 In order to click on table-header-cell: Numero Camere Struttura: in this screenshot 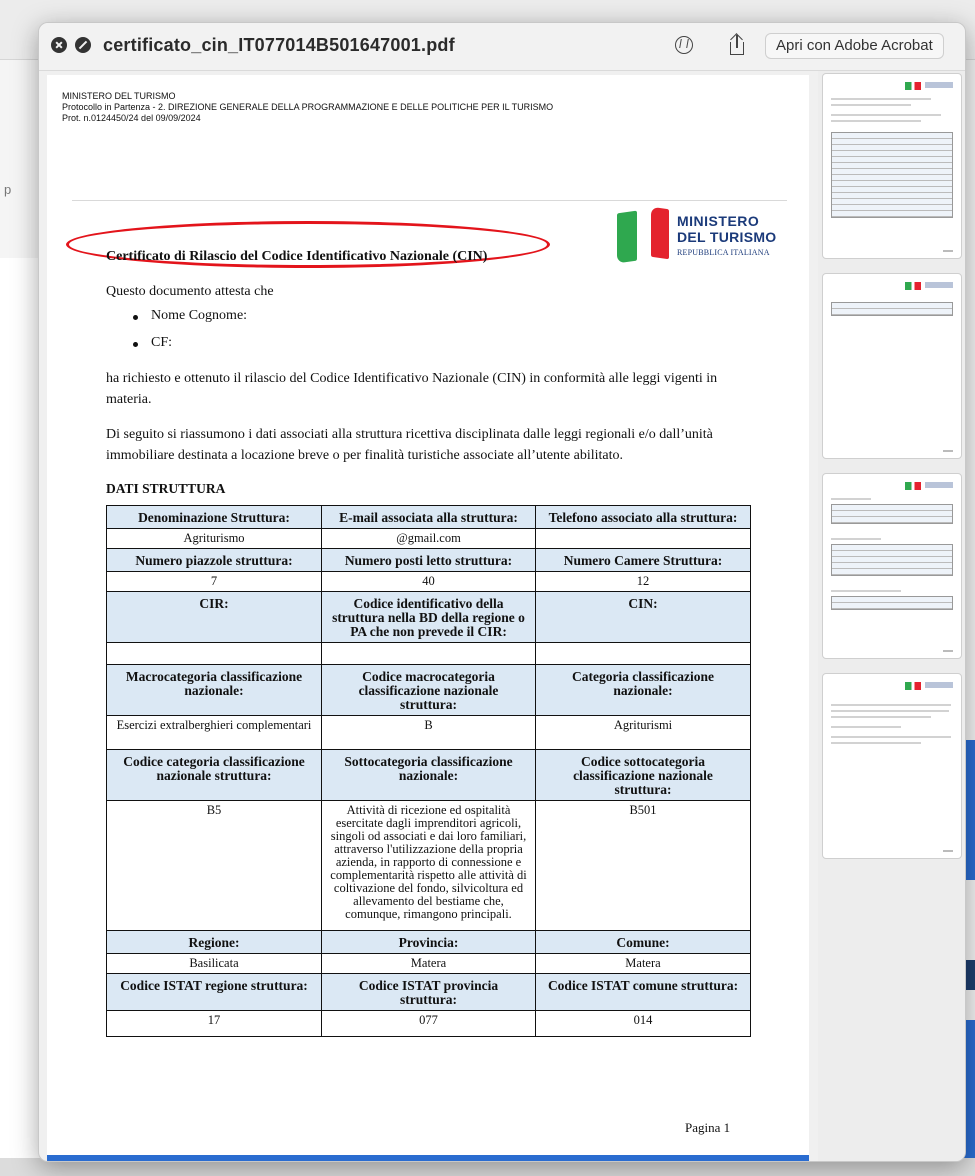, I will do `click(643, 560)`.